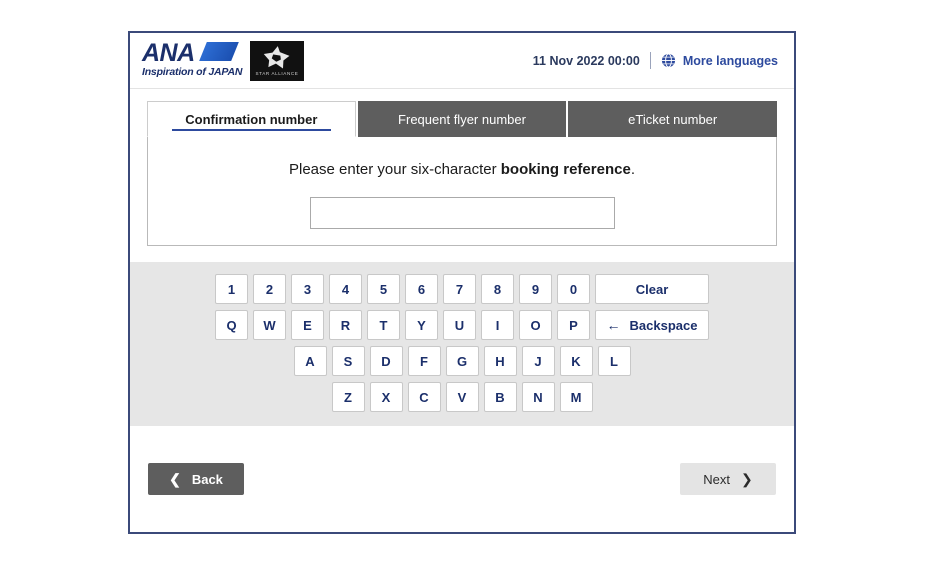 This screenshot has width=930, height=575. I want to click on globe-icon, so click(668, 60).